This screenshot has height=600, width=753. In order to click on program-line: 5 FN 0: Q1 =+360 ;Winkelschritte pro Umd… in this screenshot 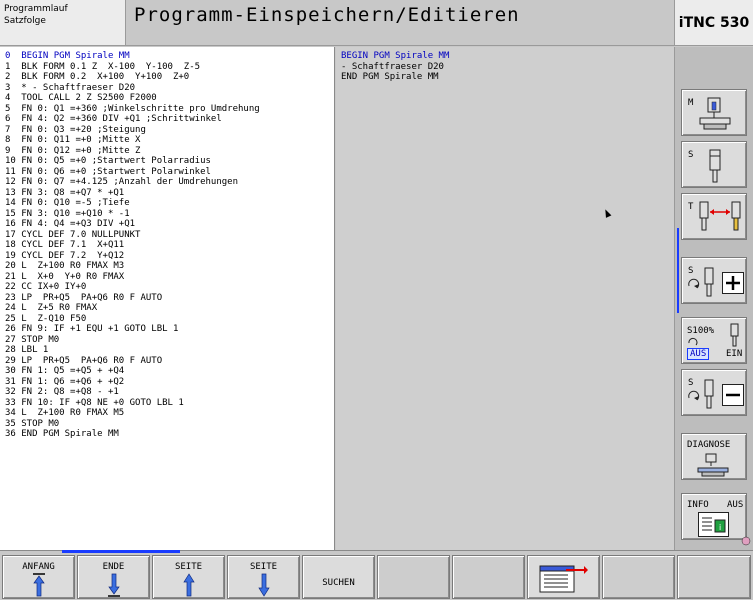, I will do `click(169, 109)`.